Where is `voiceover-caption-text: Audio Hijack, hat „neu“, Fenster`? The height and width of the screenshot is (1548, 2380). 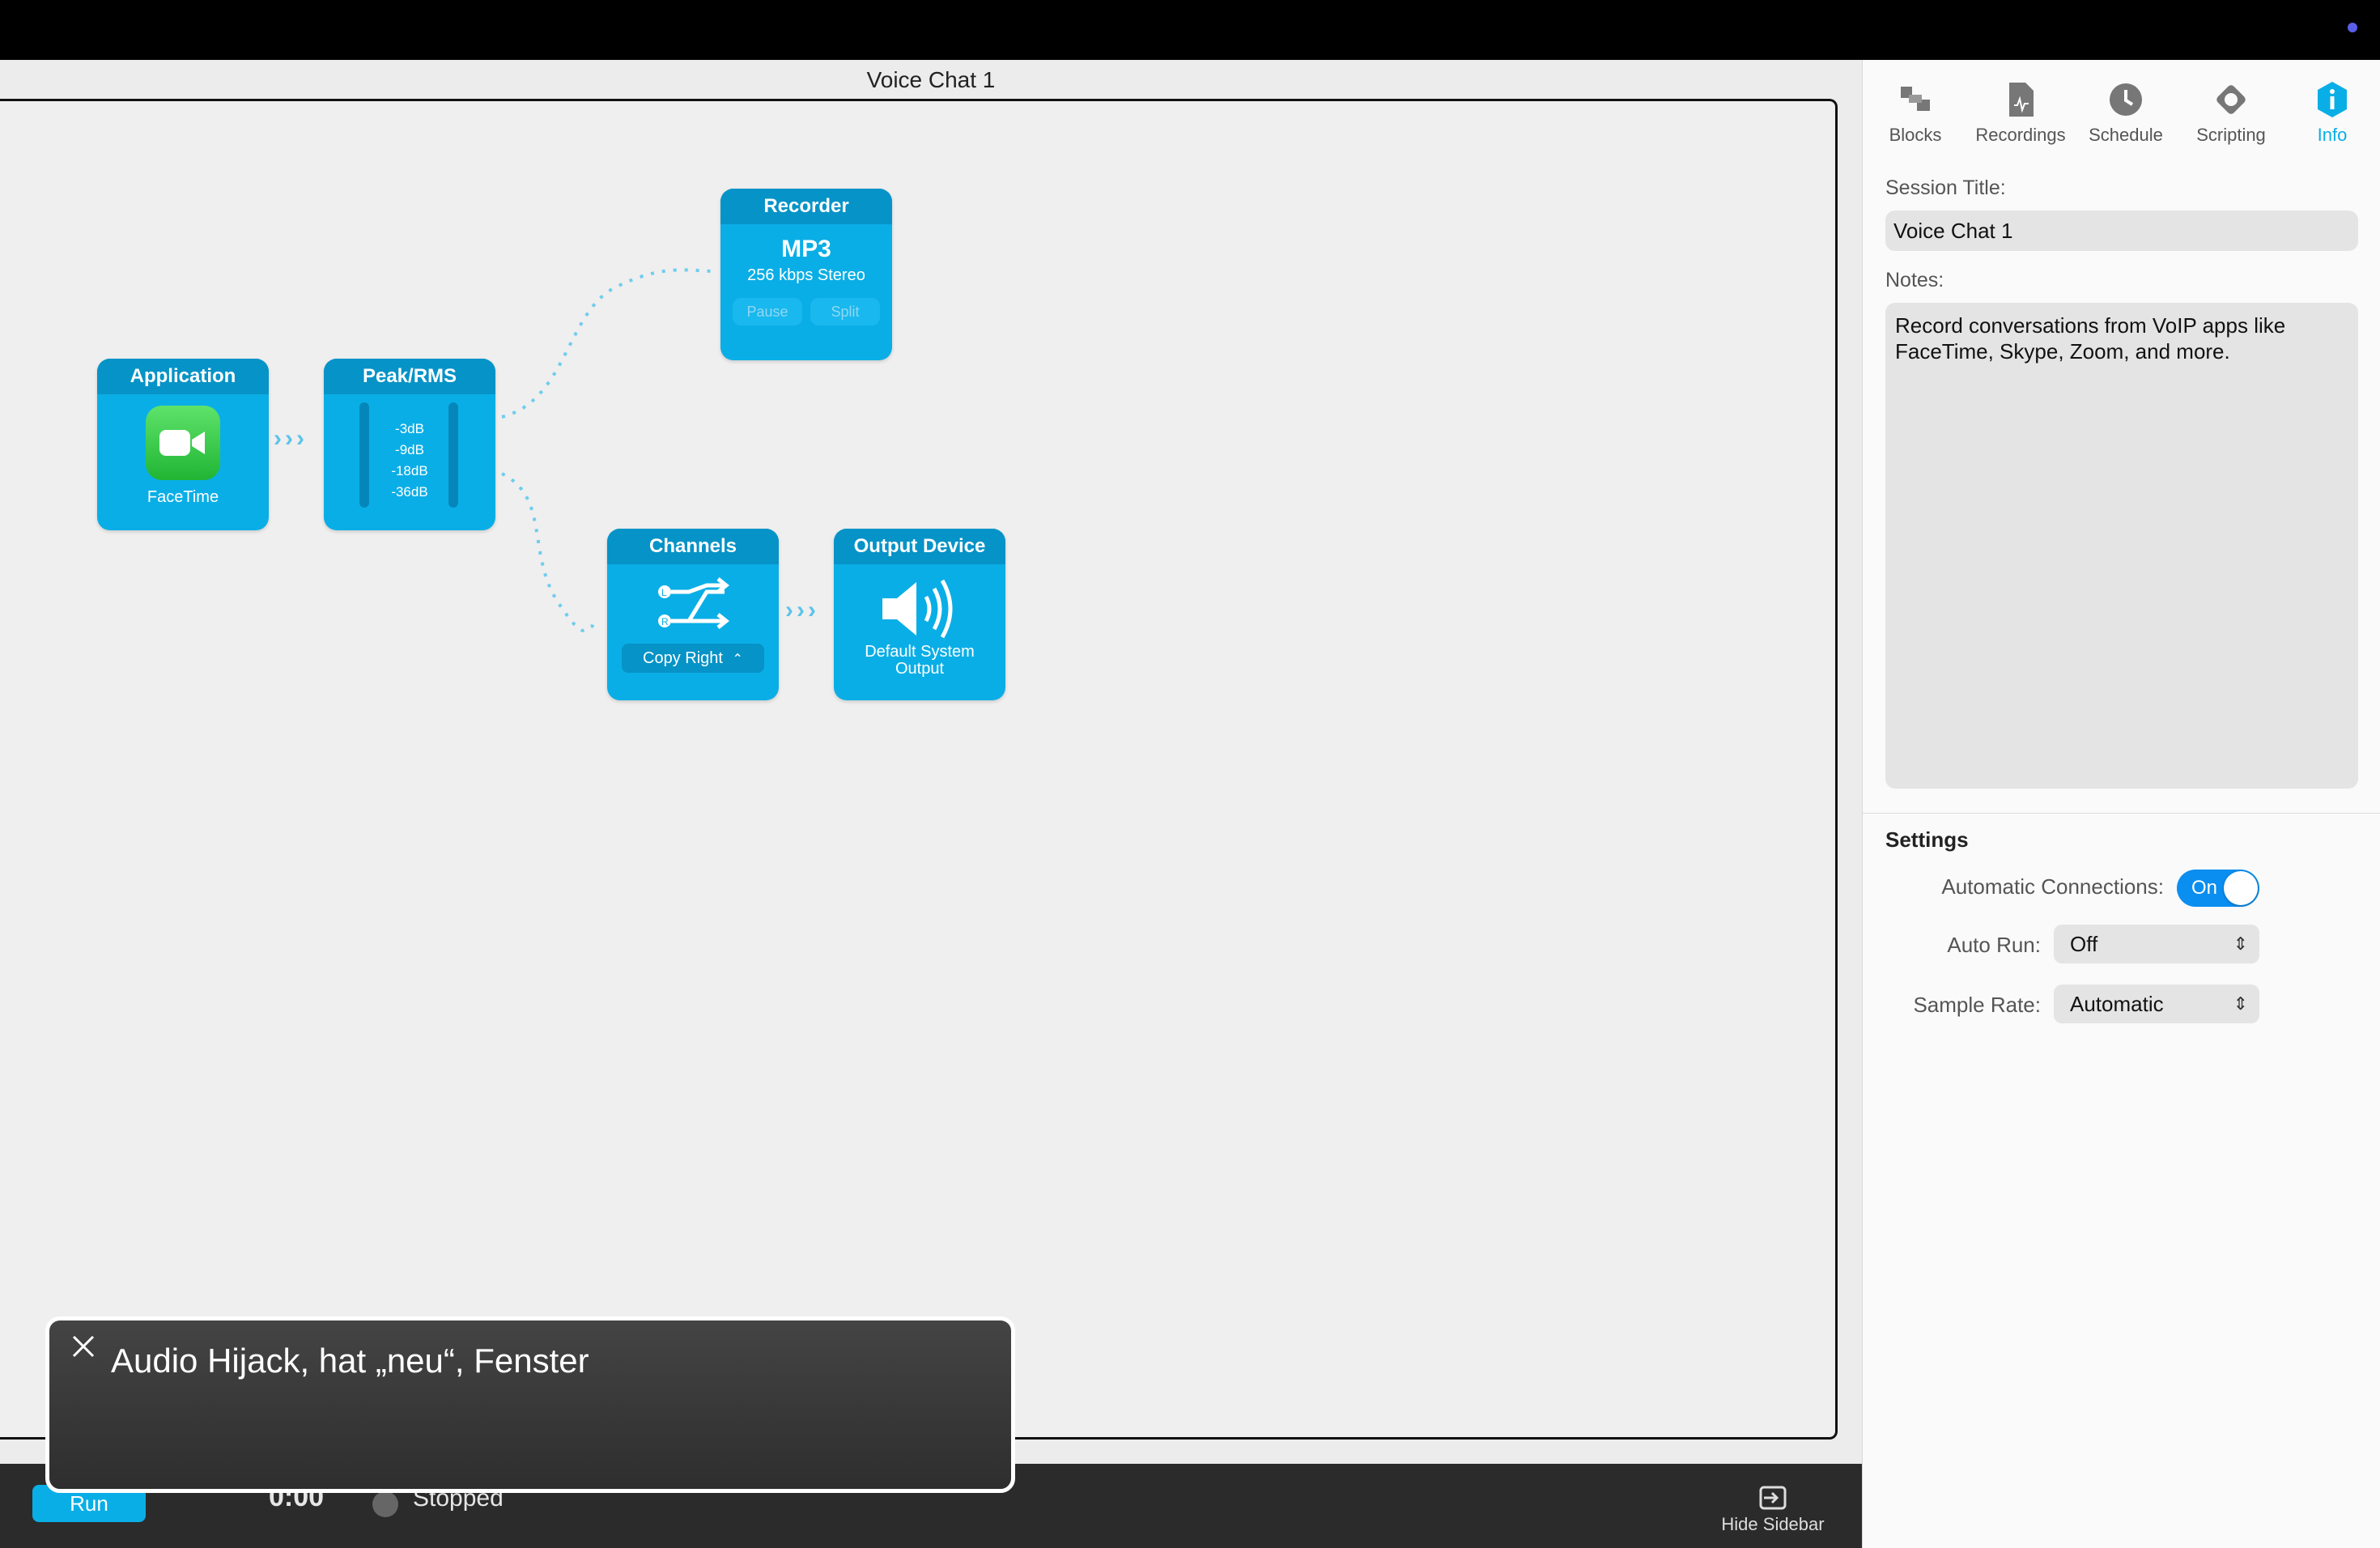
voiceover-caption-text: Audio Hijack, hat „neu“, Fenster is located at coordinates (350, 1361).